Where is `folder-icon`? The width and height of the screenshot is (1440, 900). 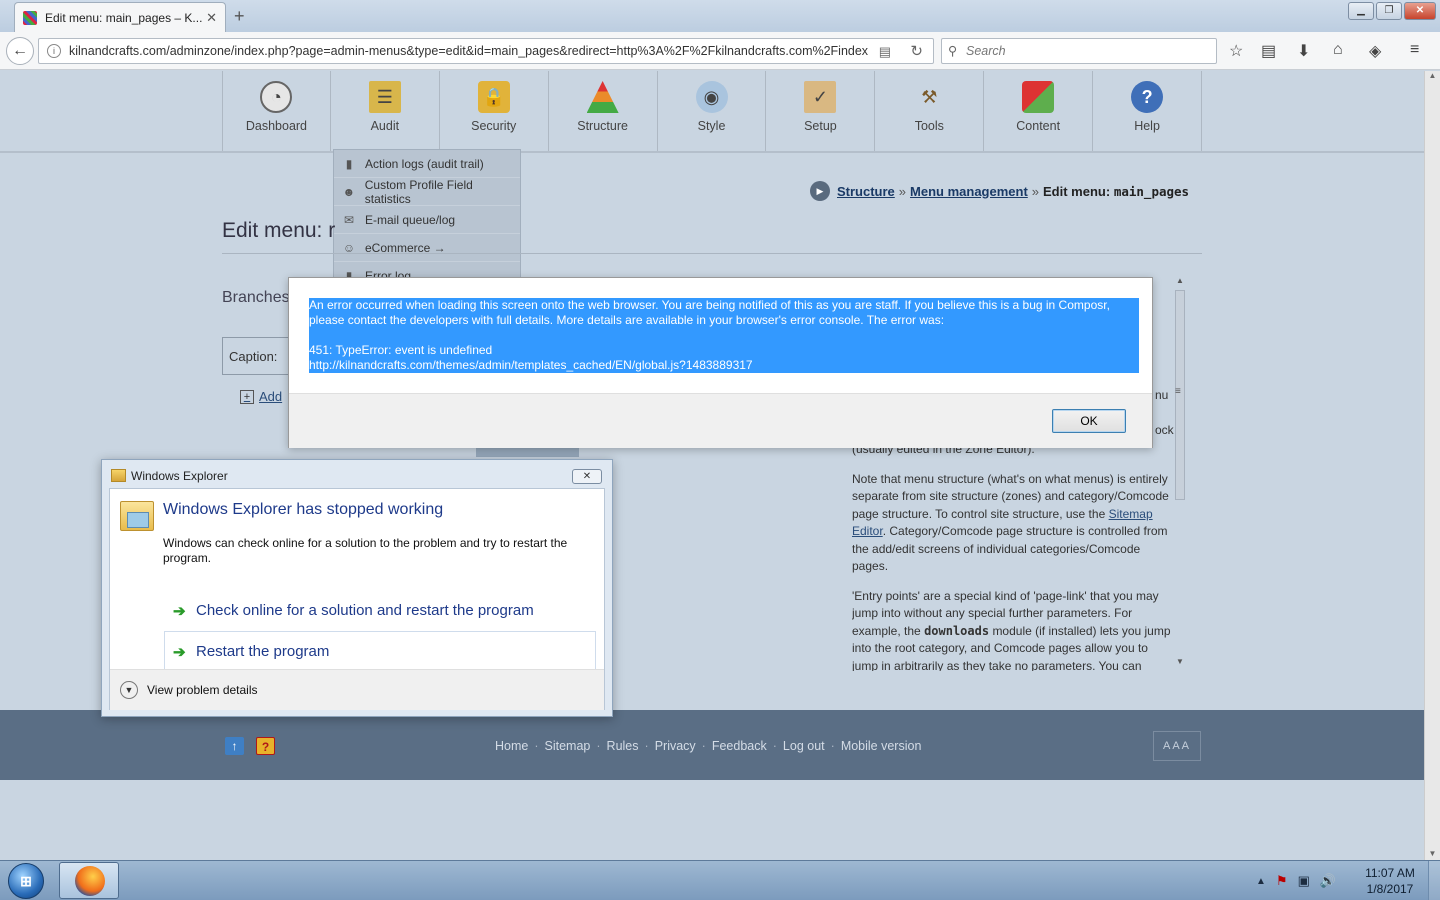 folder-icon is located at coordinates (118, 475).